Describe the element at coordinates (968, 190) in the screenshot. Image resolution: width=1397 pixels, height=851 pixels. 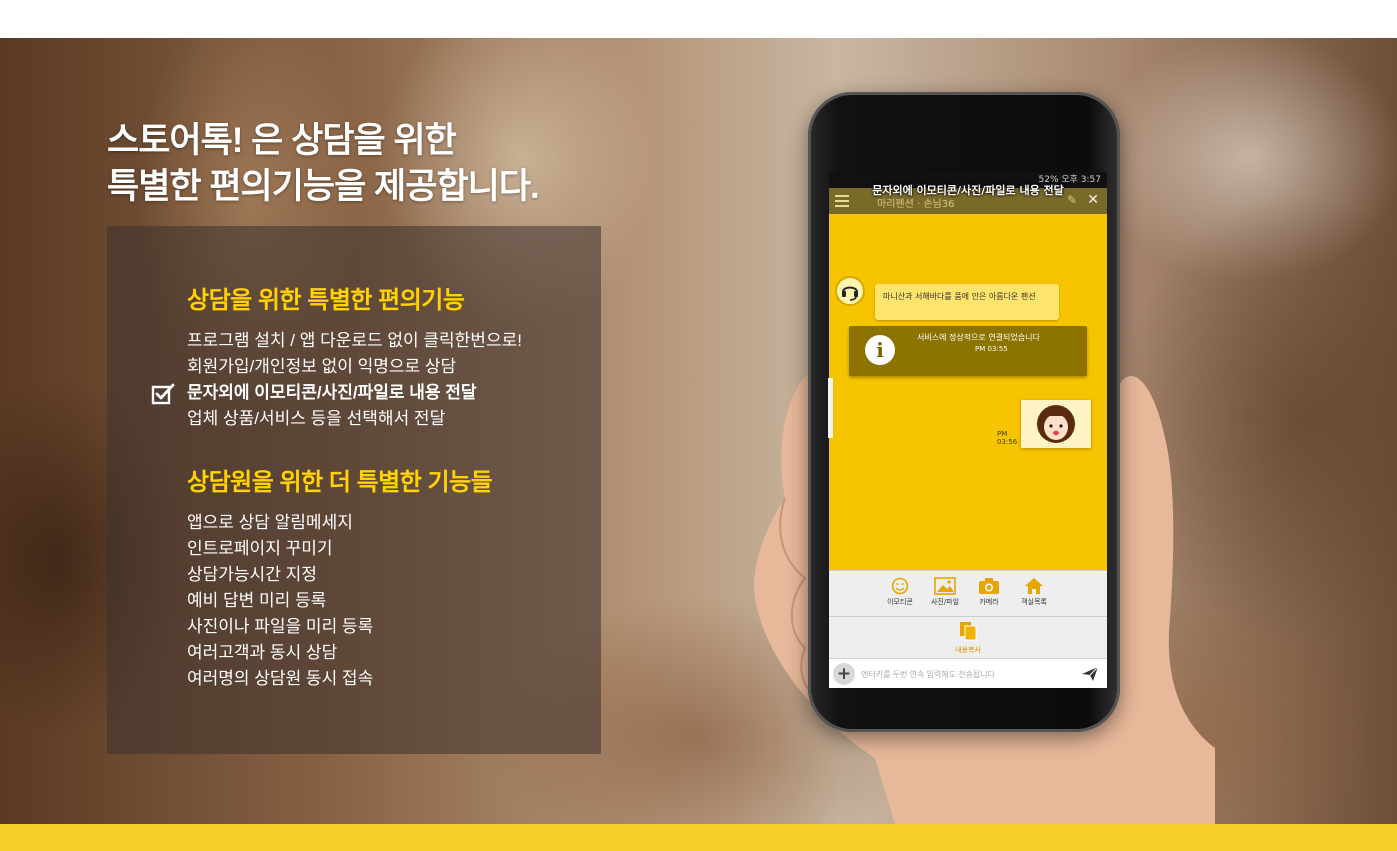
I see `feature-caption: 문자외에 이모티콘/사진/파일로 내용 전달` at that location.